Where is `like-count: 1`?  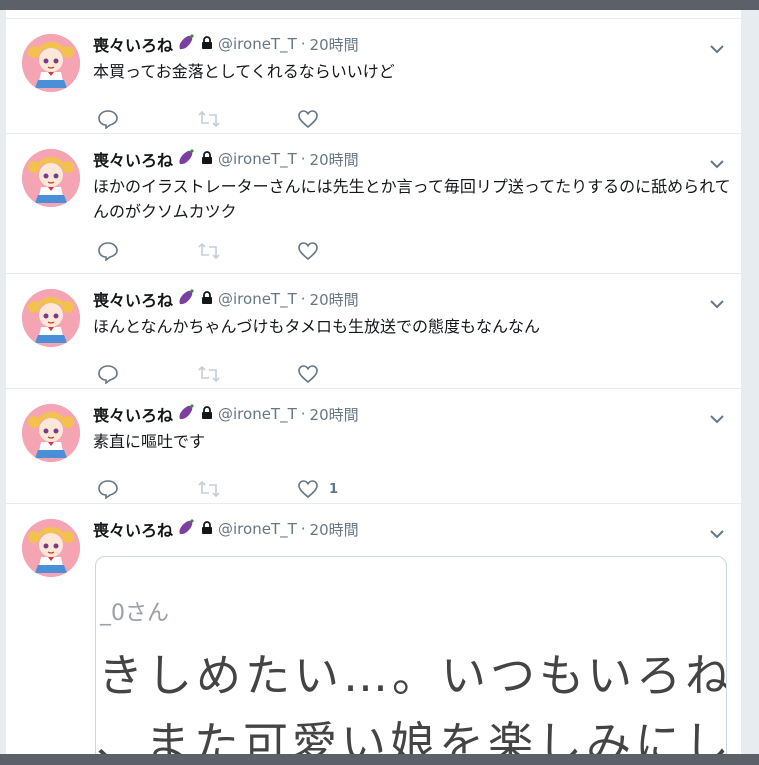
like-count: 1 is located at coordinates (334, 489).